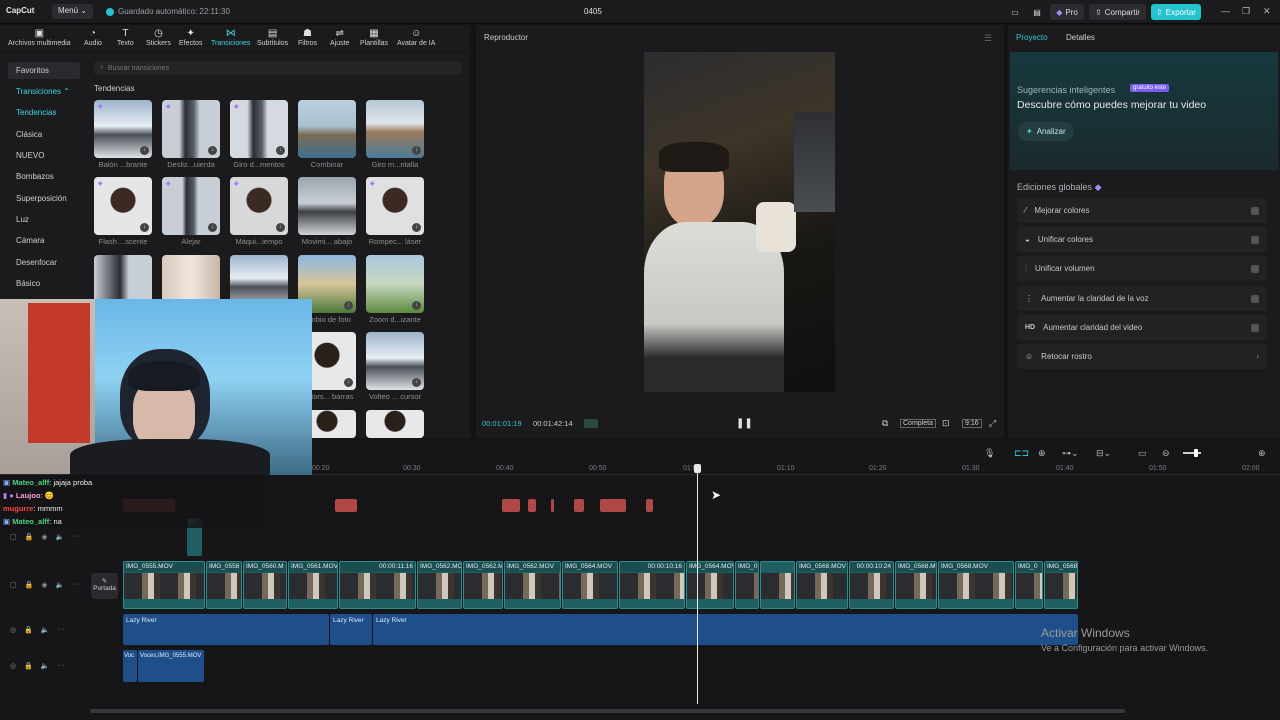 Image resolution: width=1280 pixels, height=720 pixels. What do you see at coordinates (1037, 12) in the screenshot?
I see `shortcut-icon: ▤` at bounding box center [1037, 12].